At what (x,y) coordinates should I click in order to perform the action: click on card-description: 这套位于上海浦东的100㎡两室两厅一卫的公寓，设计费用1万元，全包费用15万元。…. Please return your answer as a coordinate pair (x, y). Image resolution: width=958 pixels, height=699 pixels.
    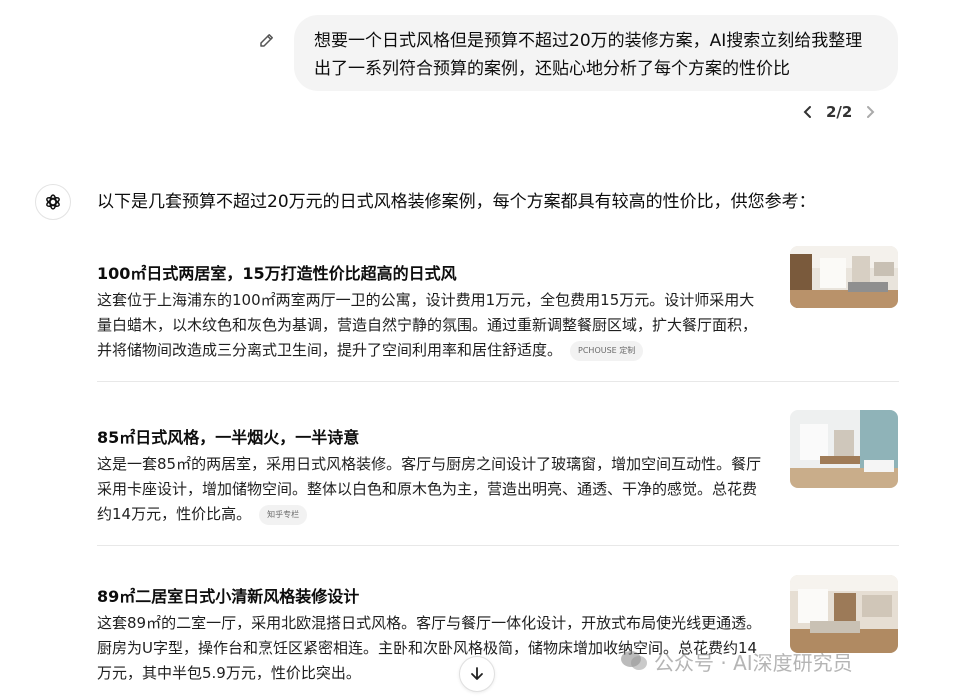
    Looking at the image, I should click on (432, 325).